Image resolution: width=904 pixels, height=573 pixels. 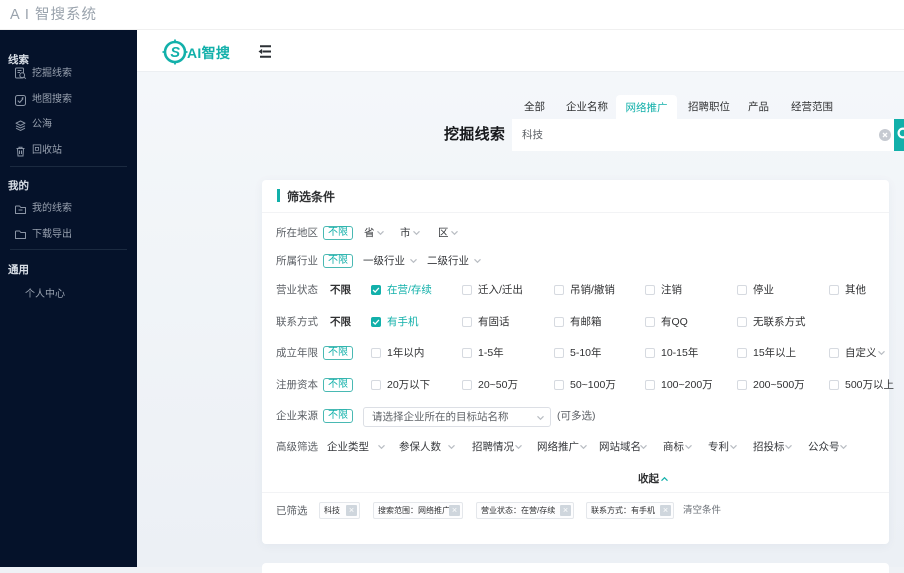 What do you see at coordinates (175, 53) in the screenshot?
I see `svg-text: S` at bounding box center [175, 53].